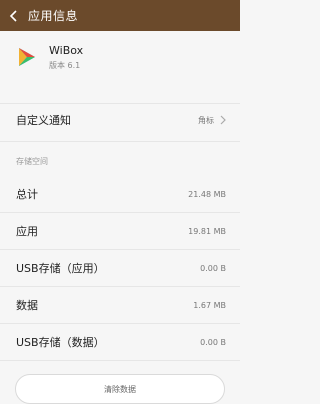 The width and height of the screenshot is (320, 404). What do you see at coordinates (27, 305) in the screenshot?
I see `storage-row-label: 数据` at bounding box center [27, 305].